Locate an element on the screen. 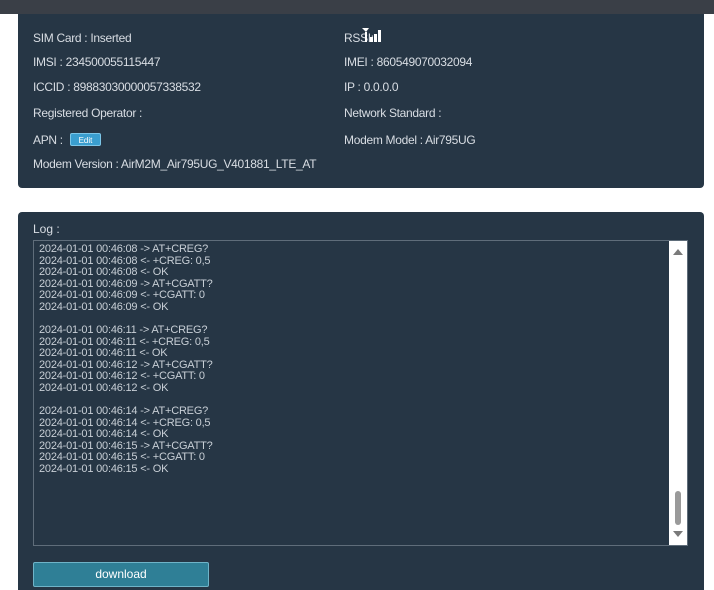  apn-label: APN : is located at coordinates (48, 140).